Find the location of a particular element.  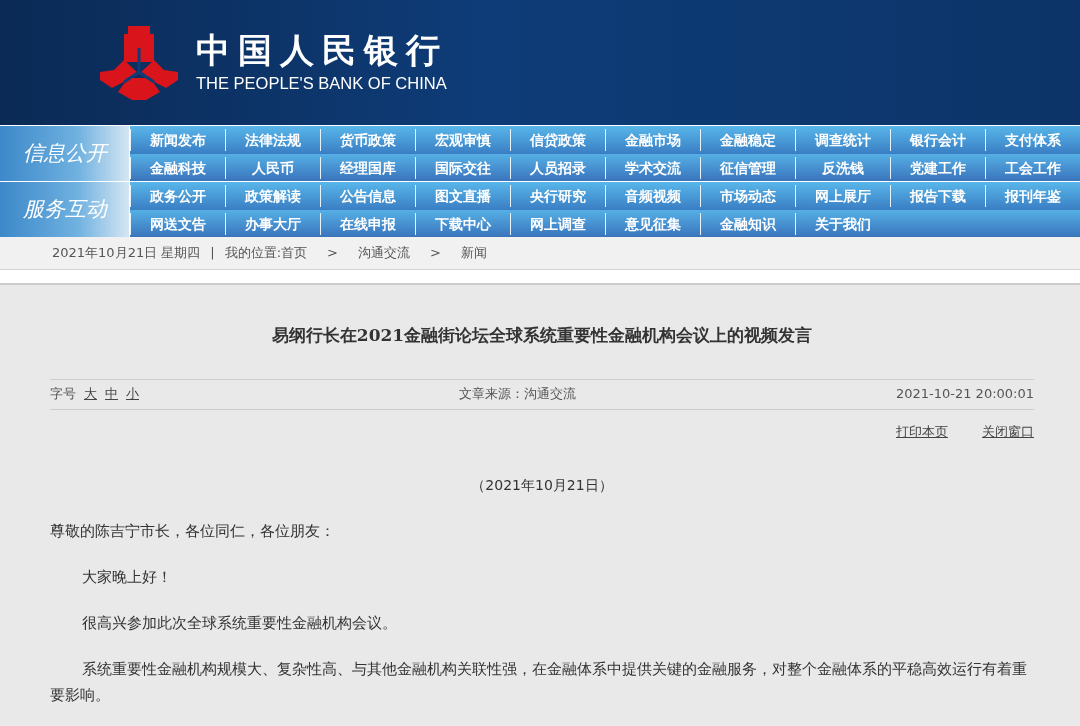

source-text: 文章来源：沟通交流 is located at coordinates (517, 394).